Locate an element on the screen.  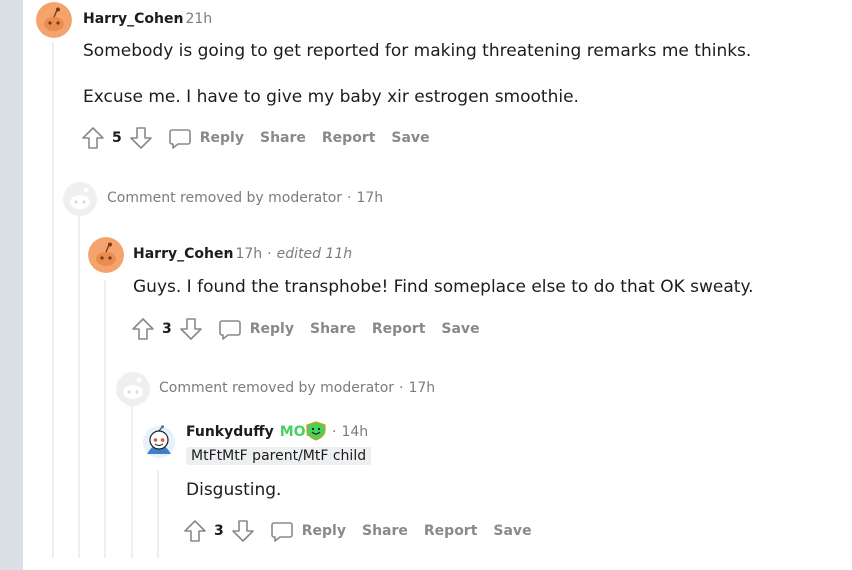
comment-body-paragraph: Disgusting. is located at coordinates (234, 490).